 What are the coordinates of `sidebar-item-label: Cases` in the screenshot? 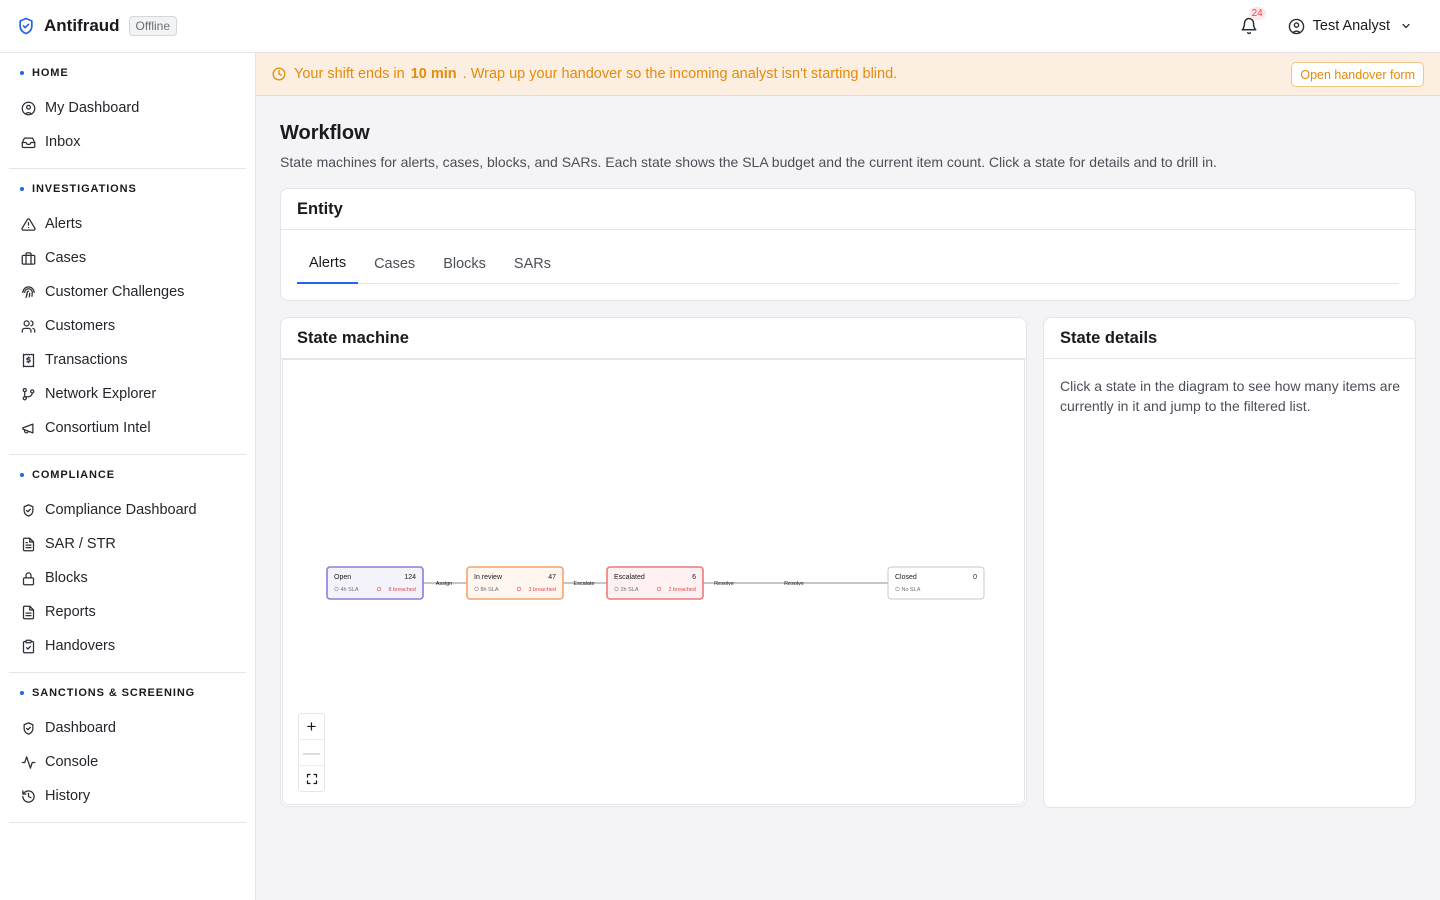 It's located at (66, 258).